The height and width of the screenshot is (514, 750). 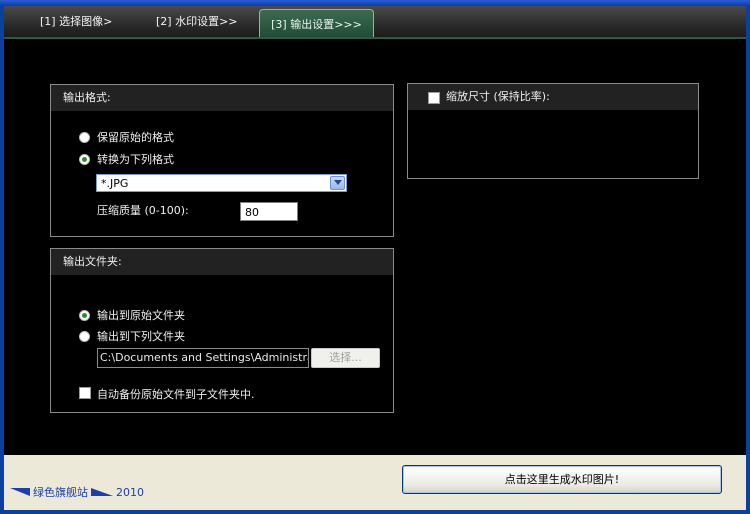 What do you see at coordinates (143, 210) in the screenshot?
I see `quality-label: 压缩质量 (0-100):` at bounding box center [143, 210].